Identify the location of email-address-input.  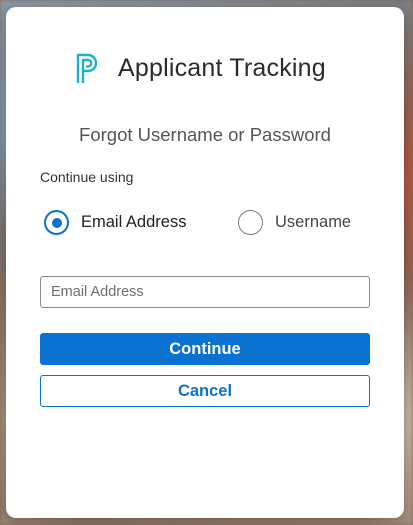
(205, 292).